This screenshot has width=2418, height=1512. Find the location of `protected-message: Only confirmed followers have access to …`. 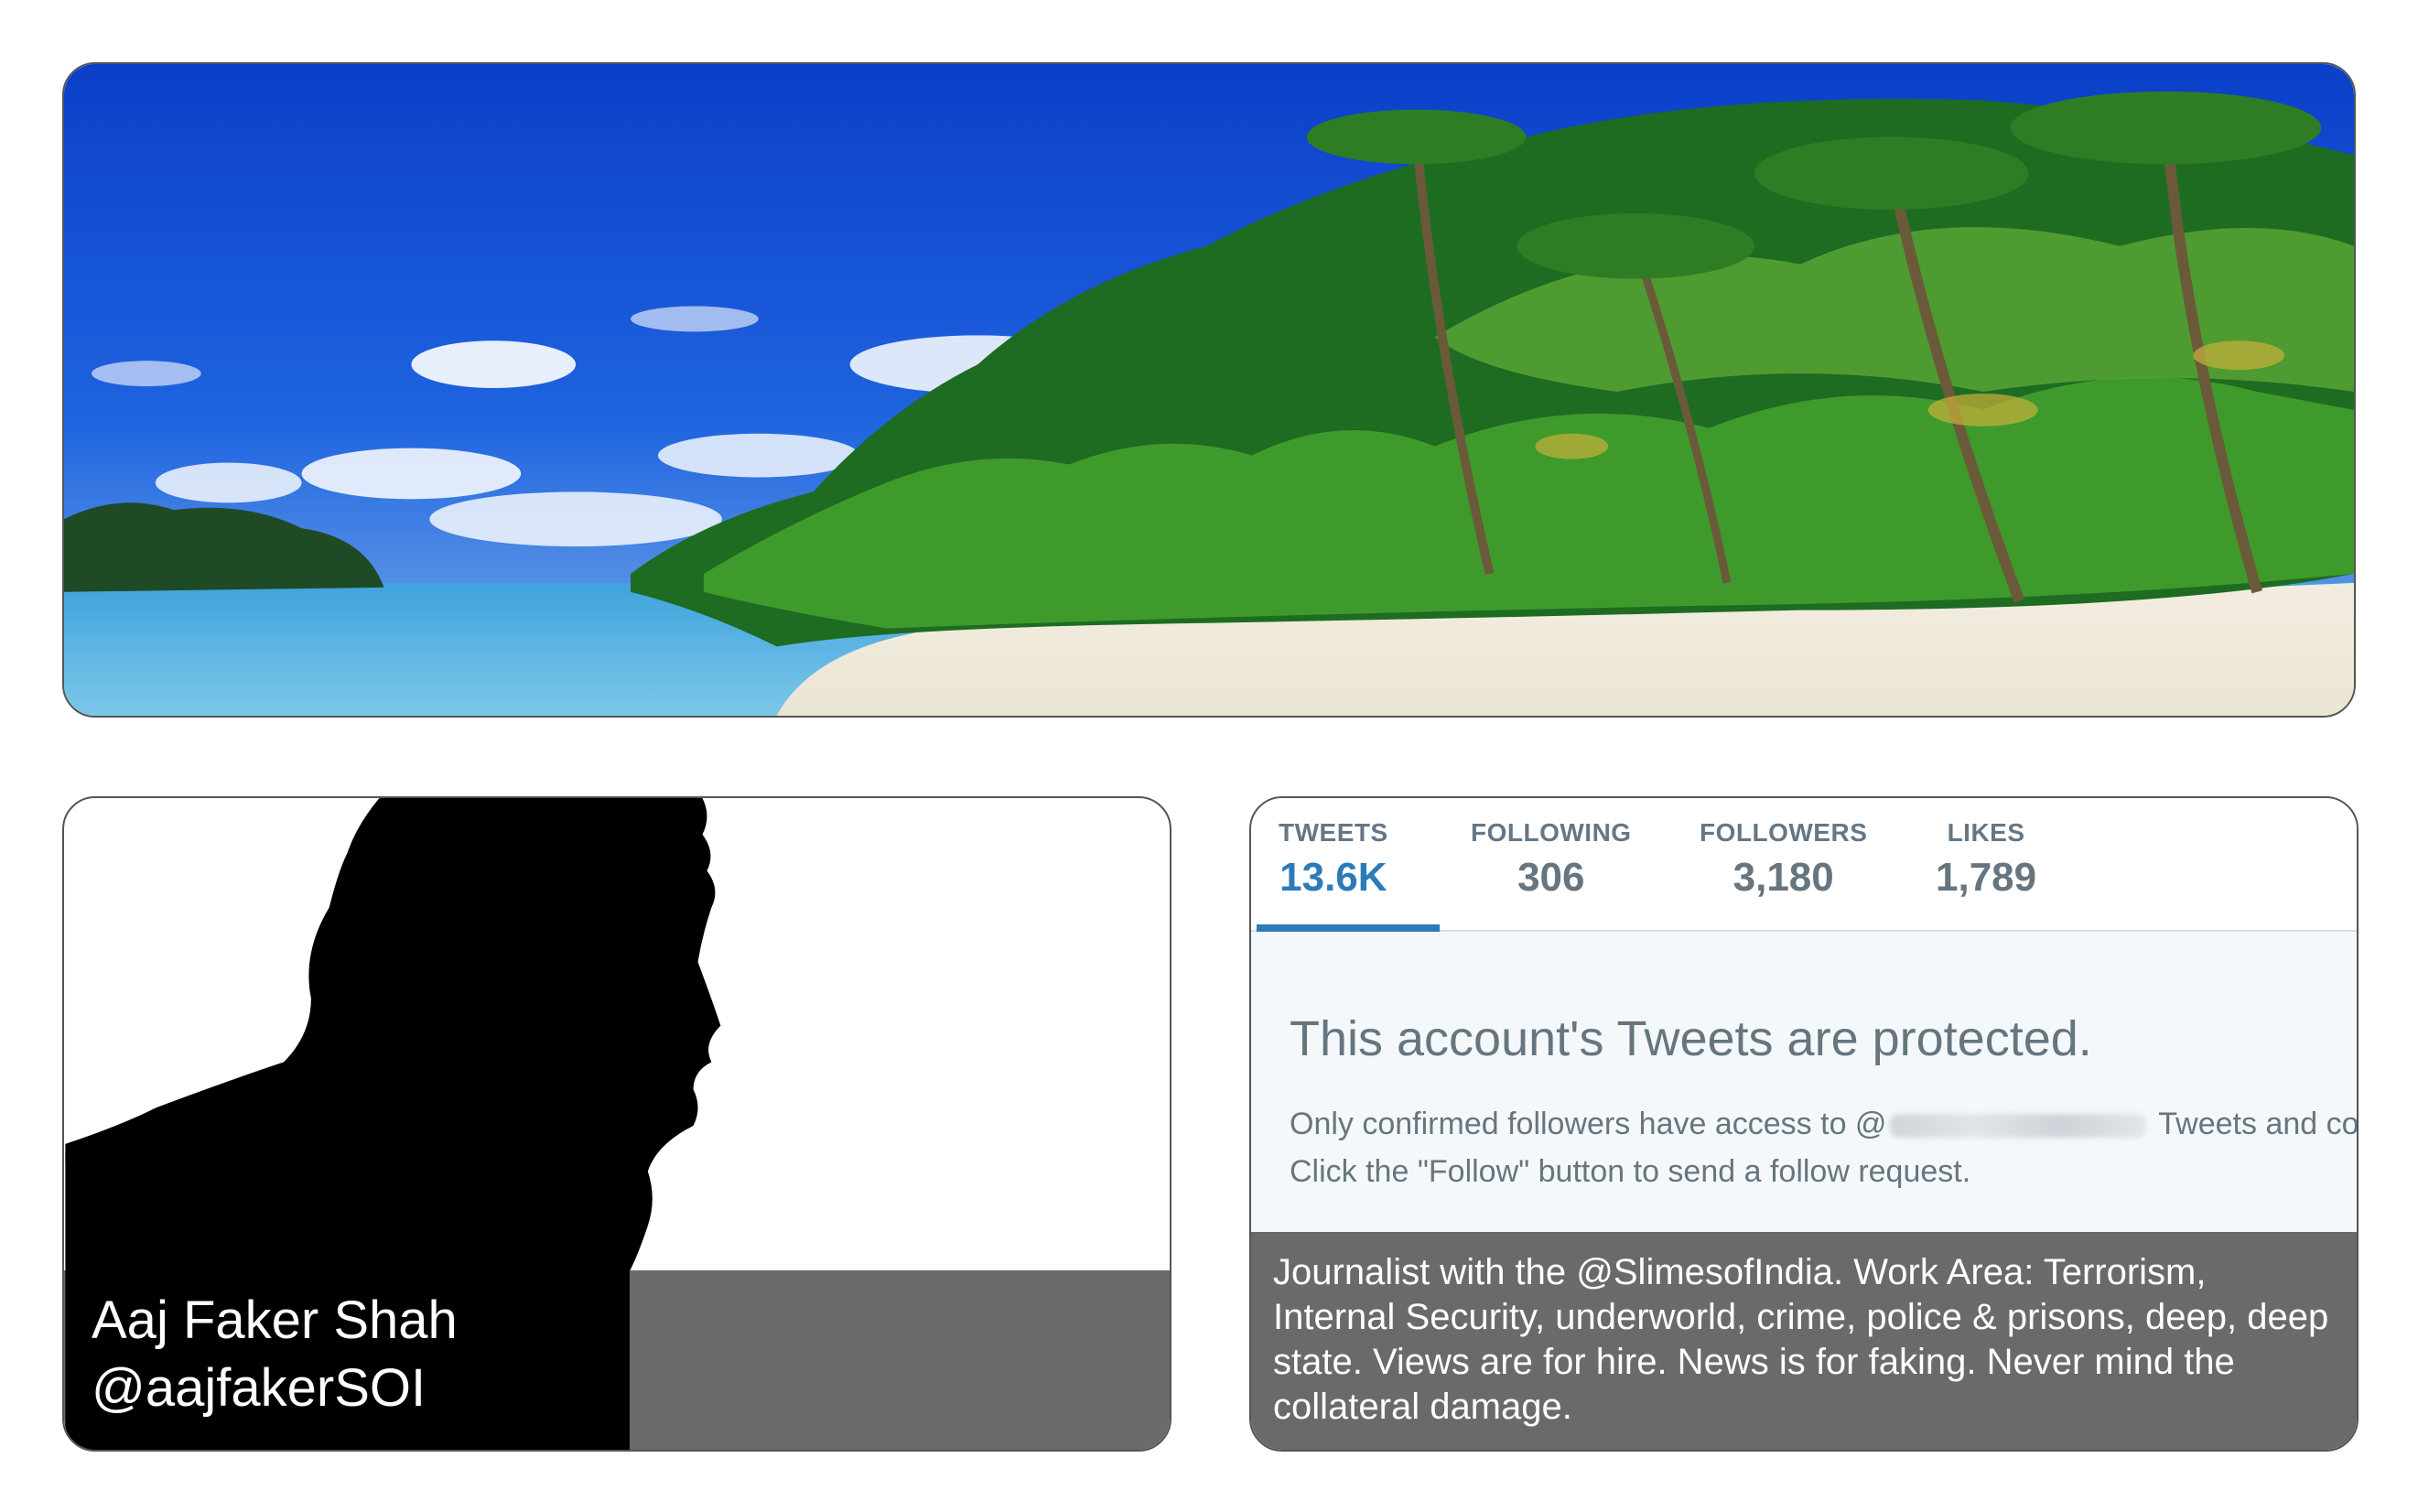

protected-message: Only confirmed followers have access to … is located at coordinates (1824, 1147).